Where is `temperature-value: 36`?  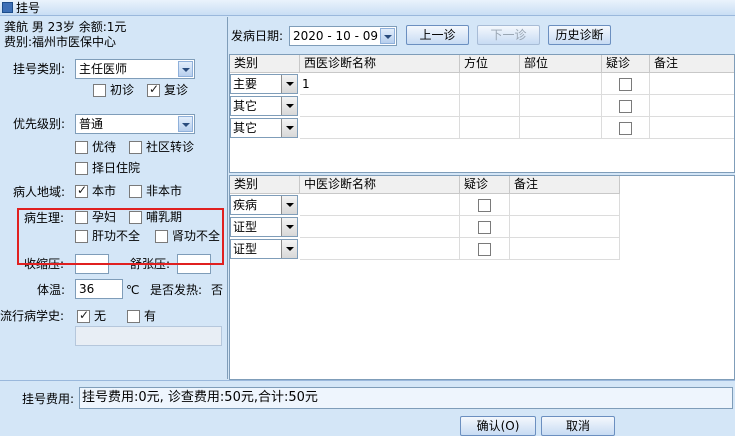 temperature-value: 36 is located at coordinates (87, 289).